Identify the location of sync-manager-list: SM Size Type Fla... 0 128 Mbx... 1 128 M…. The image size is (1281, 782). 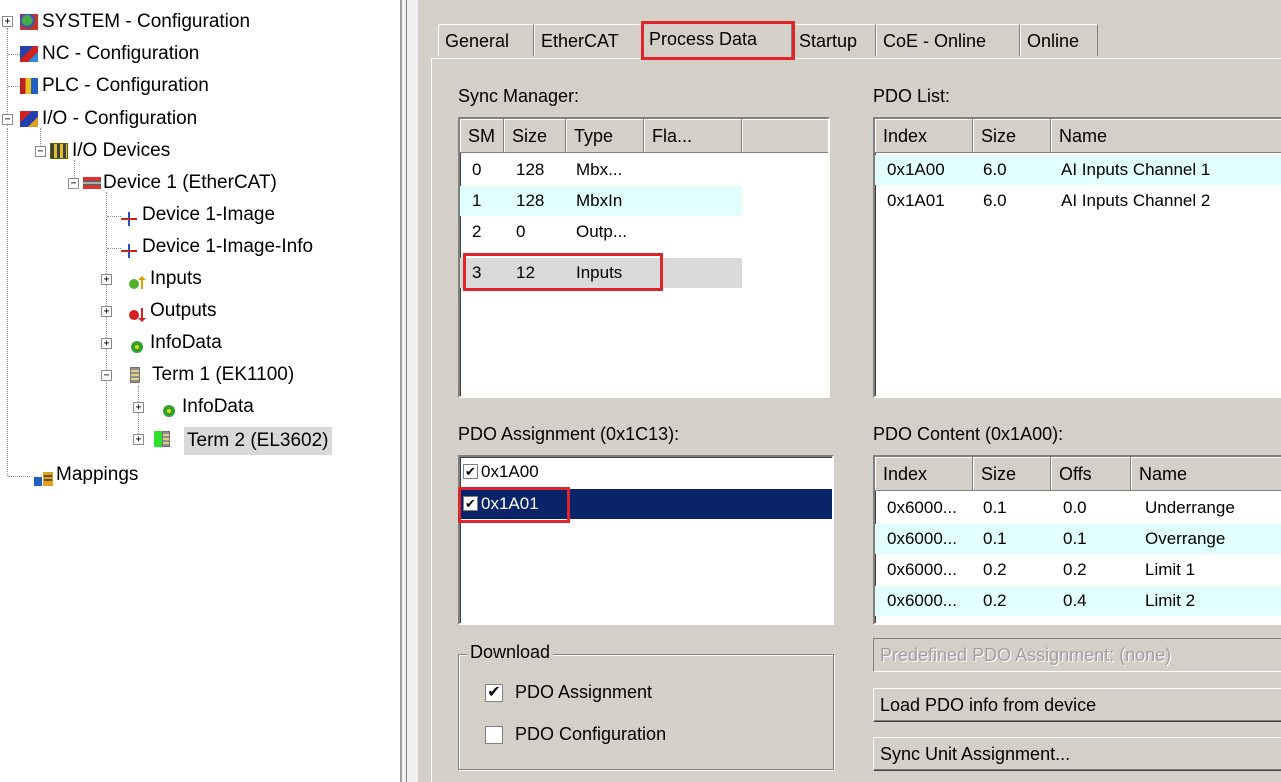
(644, 257).